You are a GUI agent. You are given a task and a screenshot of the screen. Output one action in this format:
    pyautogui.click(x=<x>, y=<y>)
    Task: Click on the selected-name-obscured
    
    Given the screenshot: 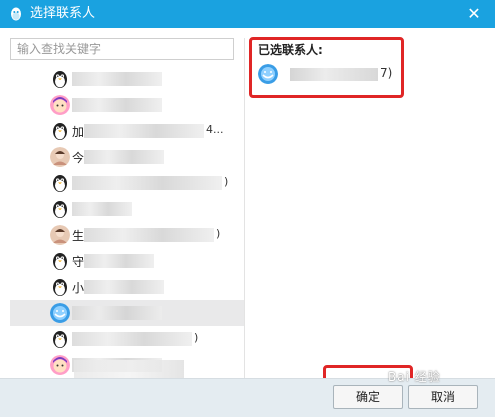 What is the action you would take?
    pyautogui.click(x=334, y=74)
    